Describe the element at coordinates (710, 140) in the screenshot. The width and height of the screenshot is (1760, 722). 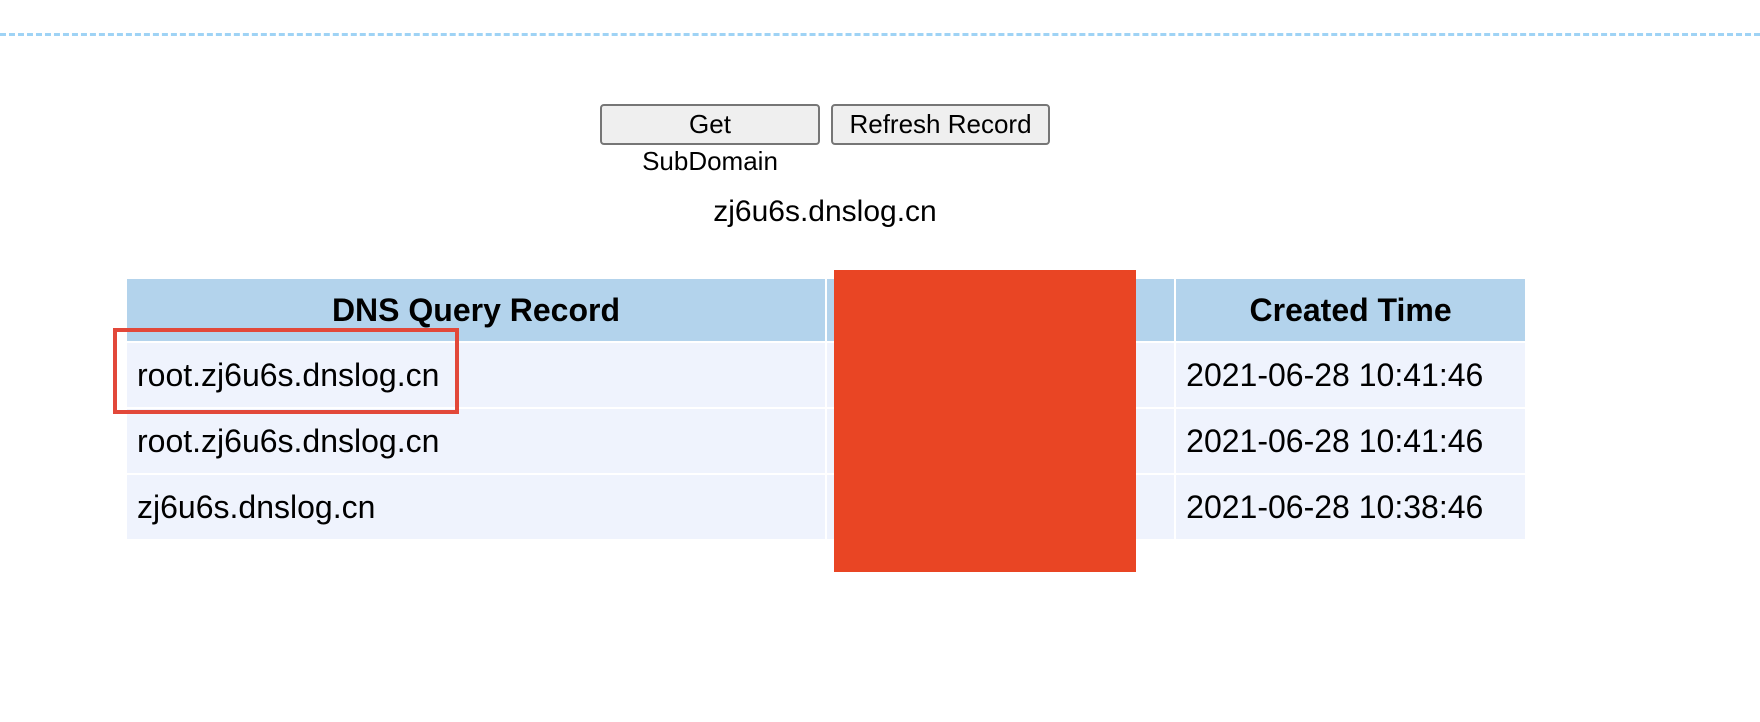
I see `get-subdomain-button: Get SubDomain` at that location.